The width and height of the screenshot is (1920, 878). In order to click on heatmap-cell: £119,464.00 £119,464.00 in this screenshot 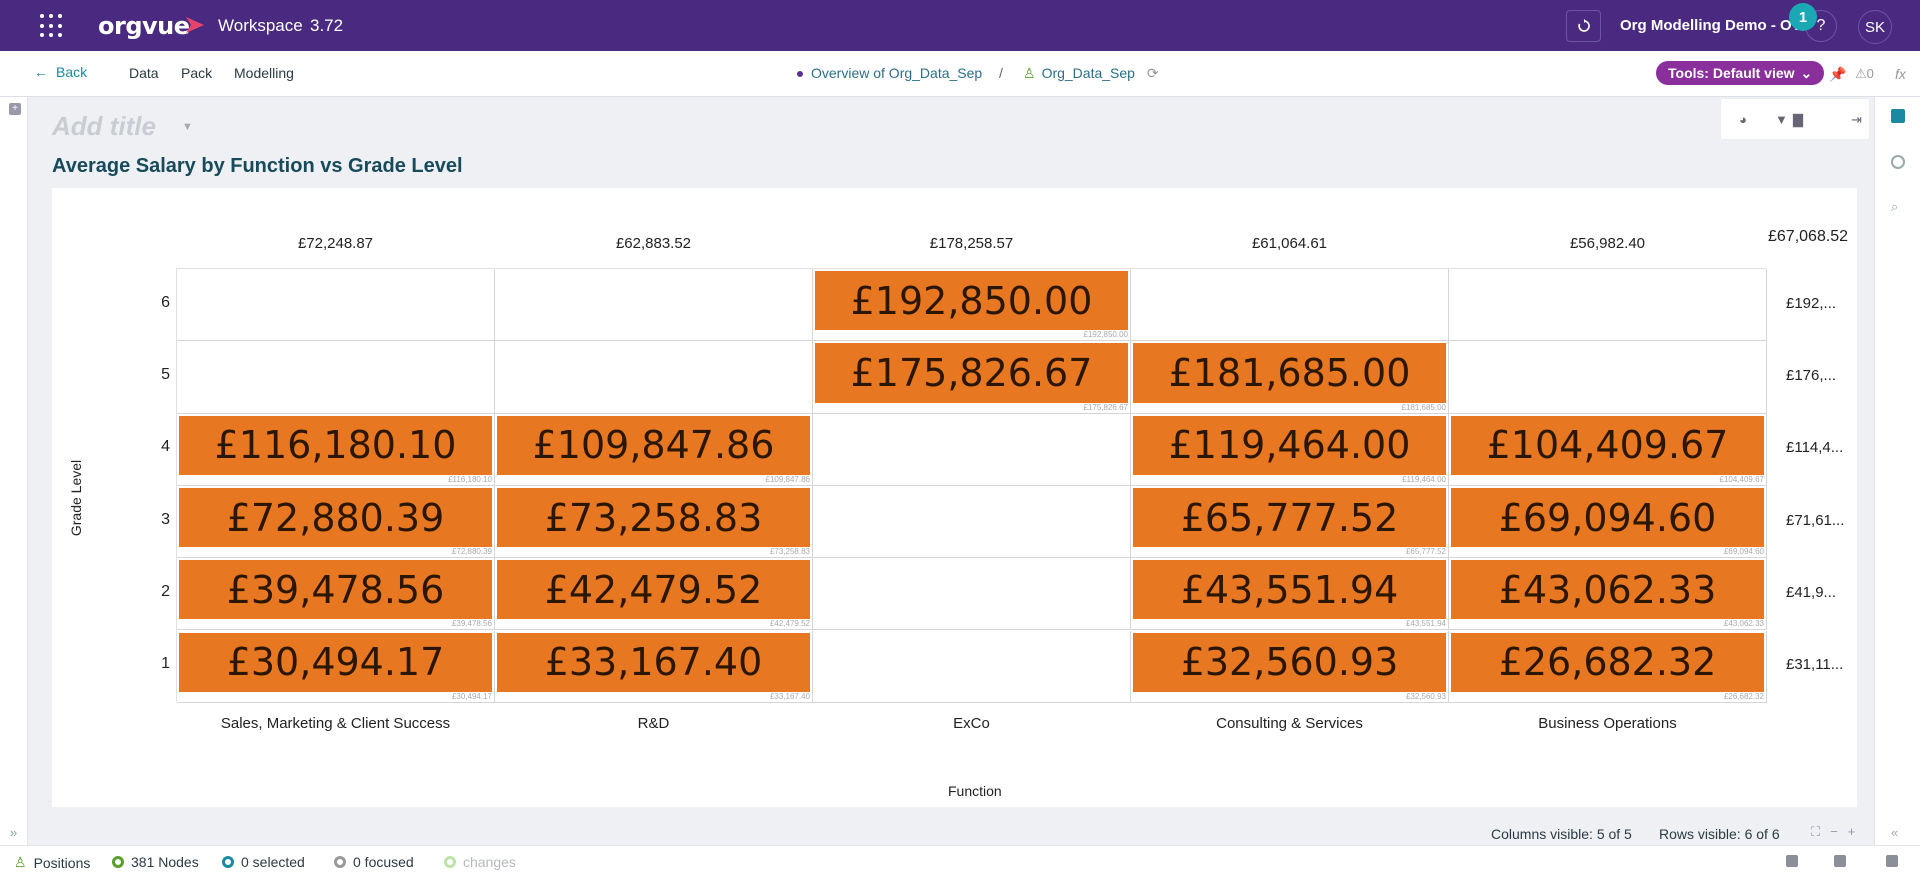, I will do `click(1290, 449)`.